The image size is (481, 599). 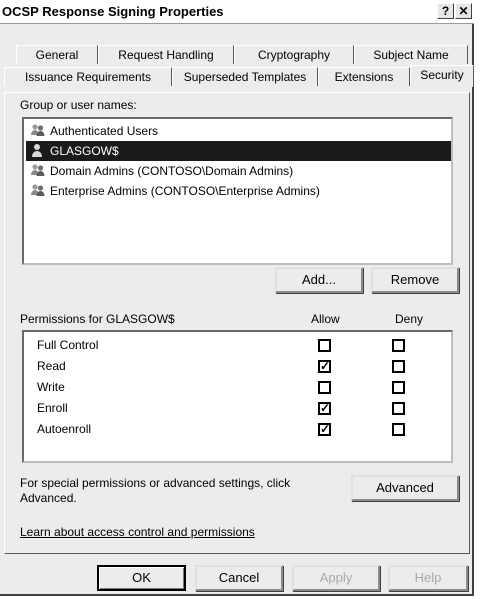 I want to click on title-bar: OCSP Response Signing Properties ? ✕, so click(x=237, y=12).